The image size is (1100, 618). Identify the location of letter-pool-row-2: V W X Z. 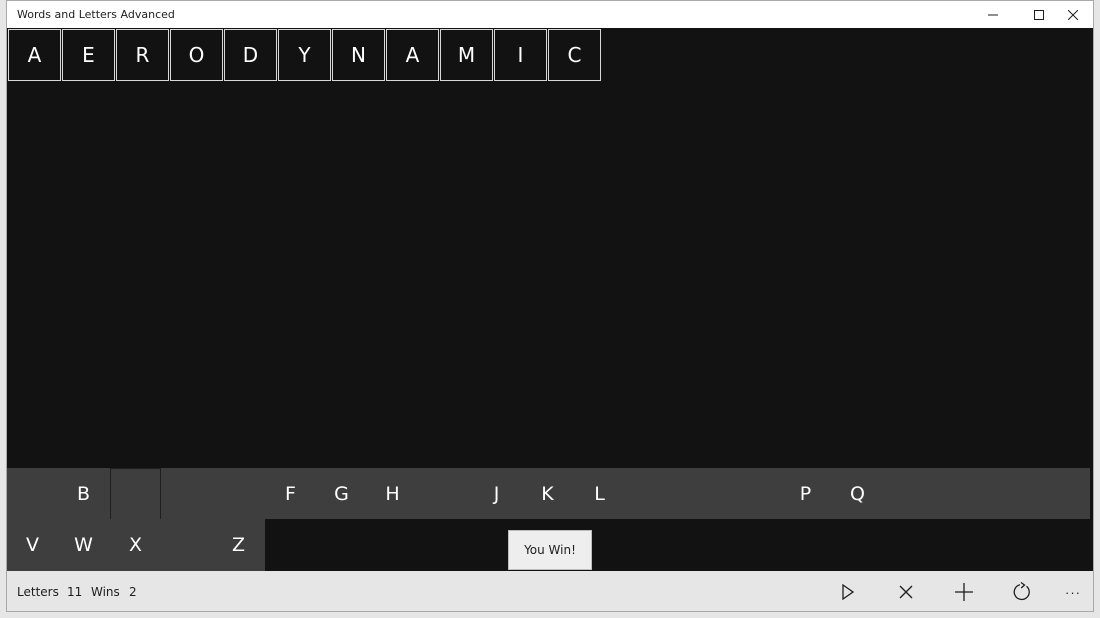
(136, 545).